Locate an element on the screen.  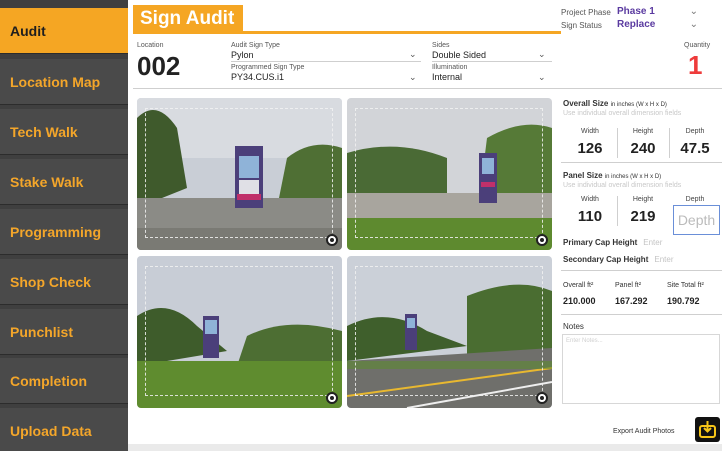
panel-size-title: Panel Size in inches (W x H x D) is located at coordinates (612, 175).